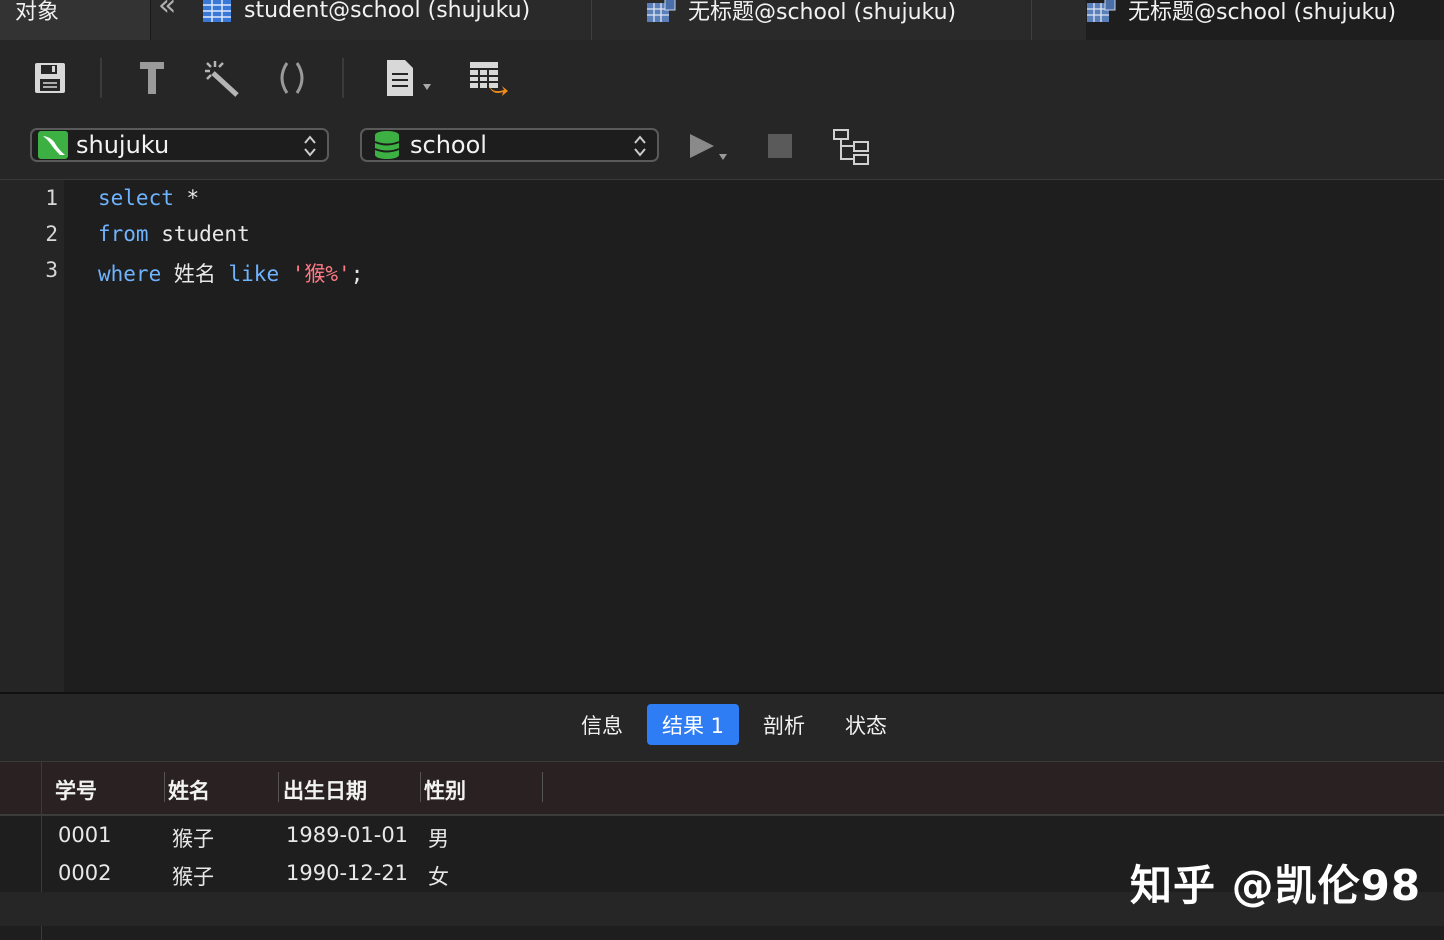 The height and width of the screenshot is (940, 1444). I want to click on table-cell: 男, so click(438, 838).